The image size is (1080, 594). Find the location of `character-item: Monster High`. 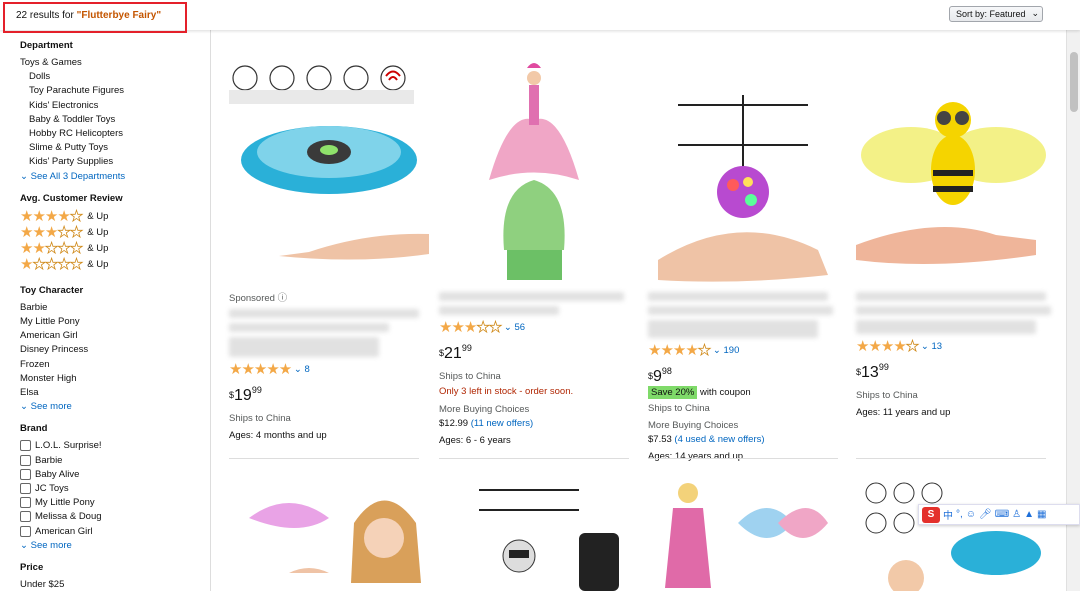

character-item: Monster High is located at coordinates (115, 379).